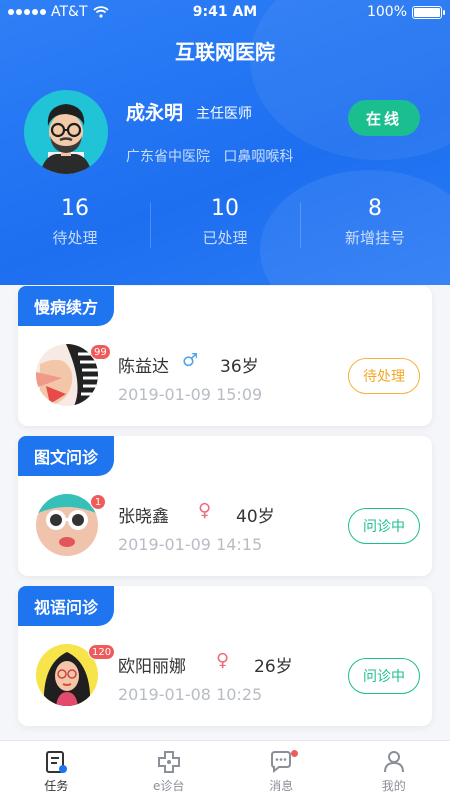 This screenshot has width=450, height=800. Describe the element at coordinates (100, 352) in the screenshot. I see `unread-badge: 99` at that location.